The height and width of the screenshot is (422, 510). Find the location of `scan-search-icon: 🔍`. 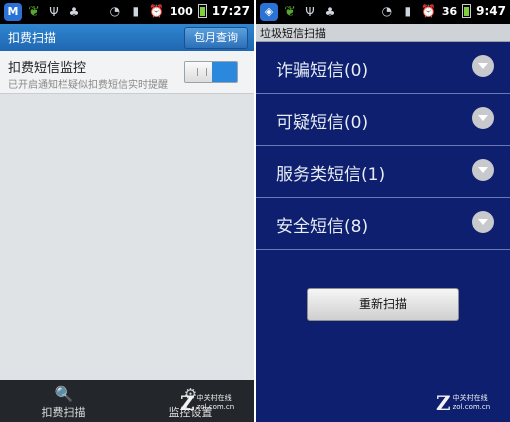

scan-search-icon: 🔍 is located at coordinates (64, 394).